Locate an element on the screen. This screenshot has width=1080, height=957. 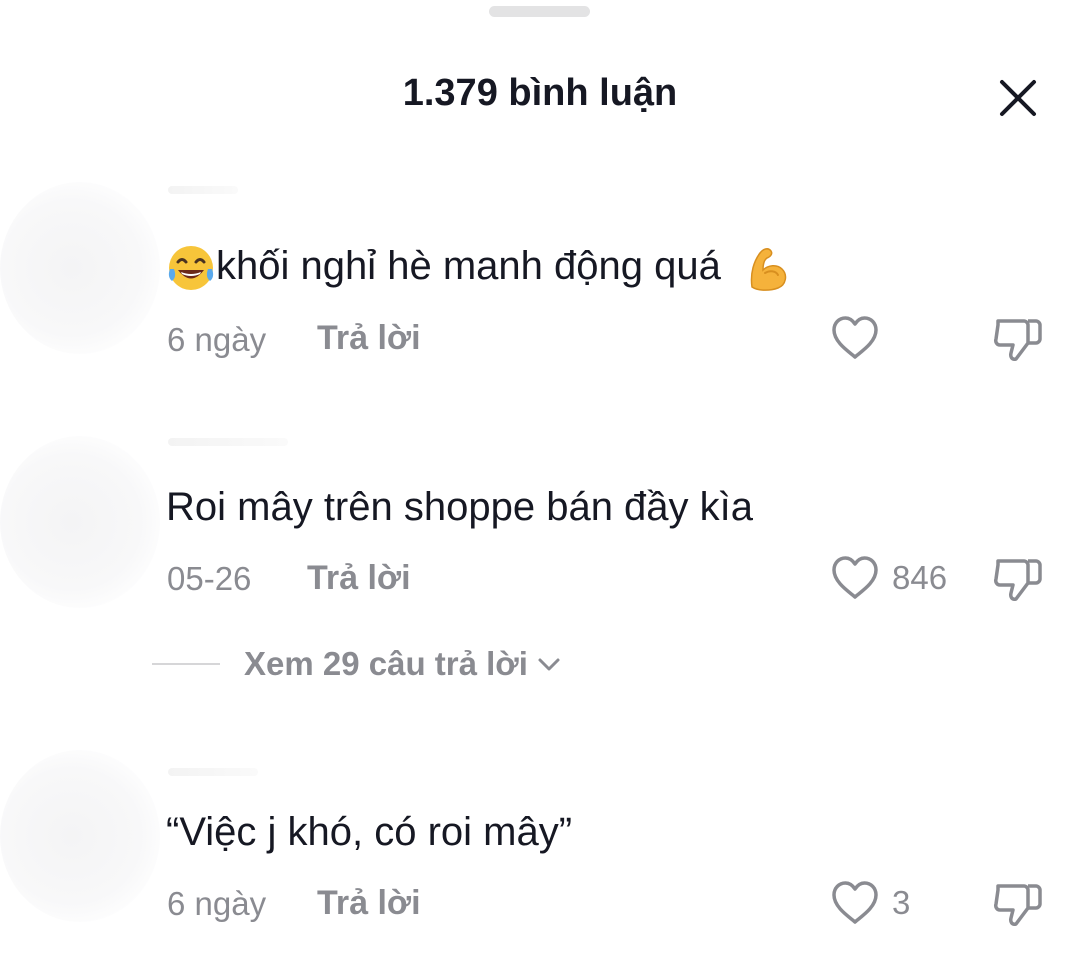
view-replies-label: Xem 29 câu trả lời is located at coordinates (386, 663).